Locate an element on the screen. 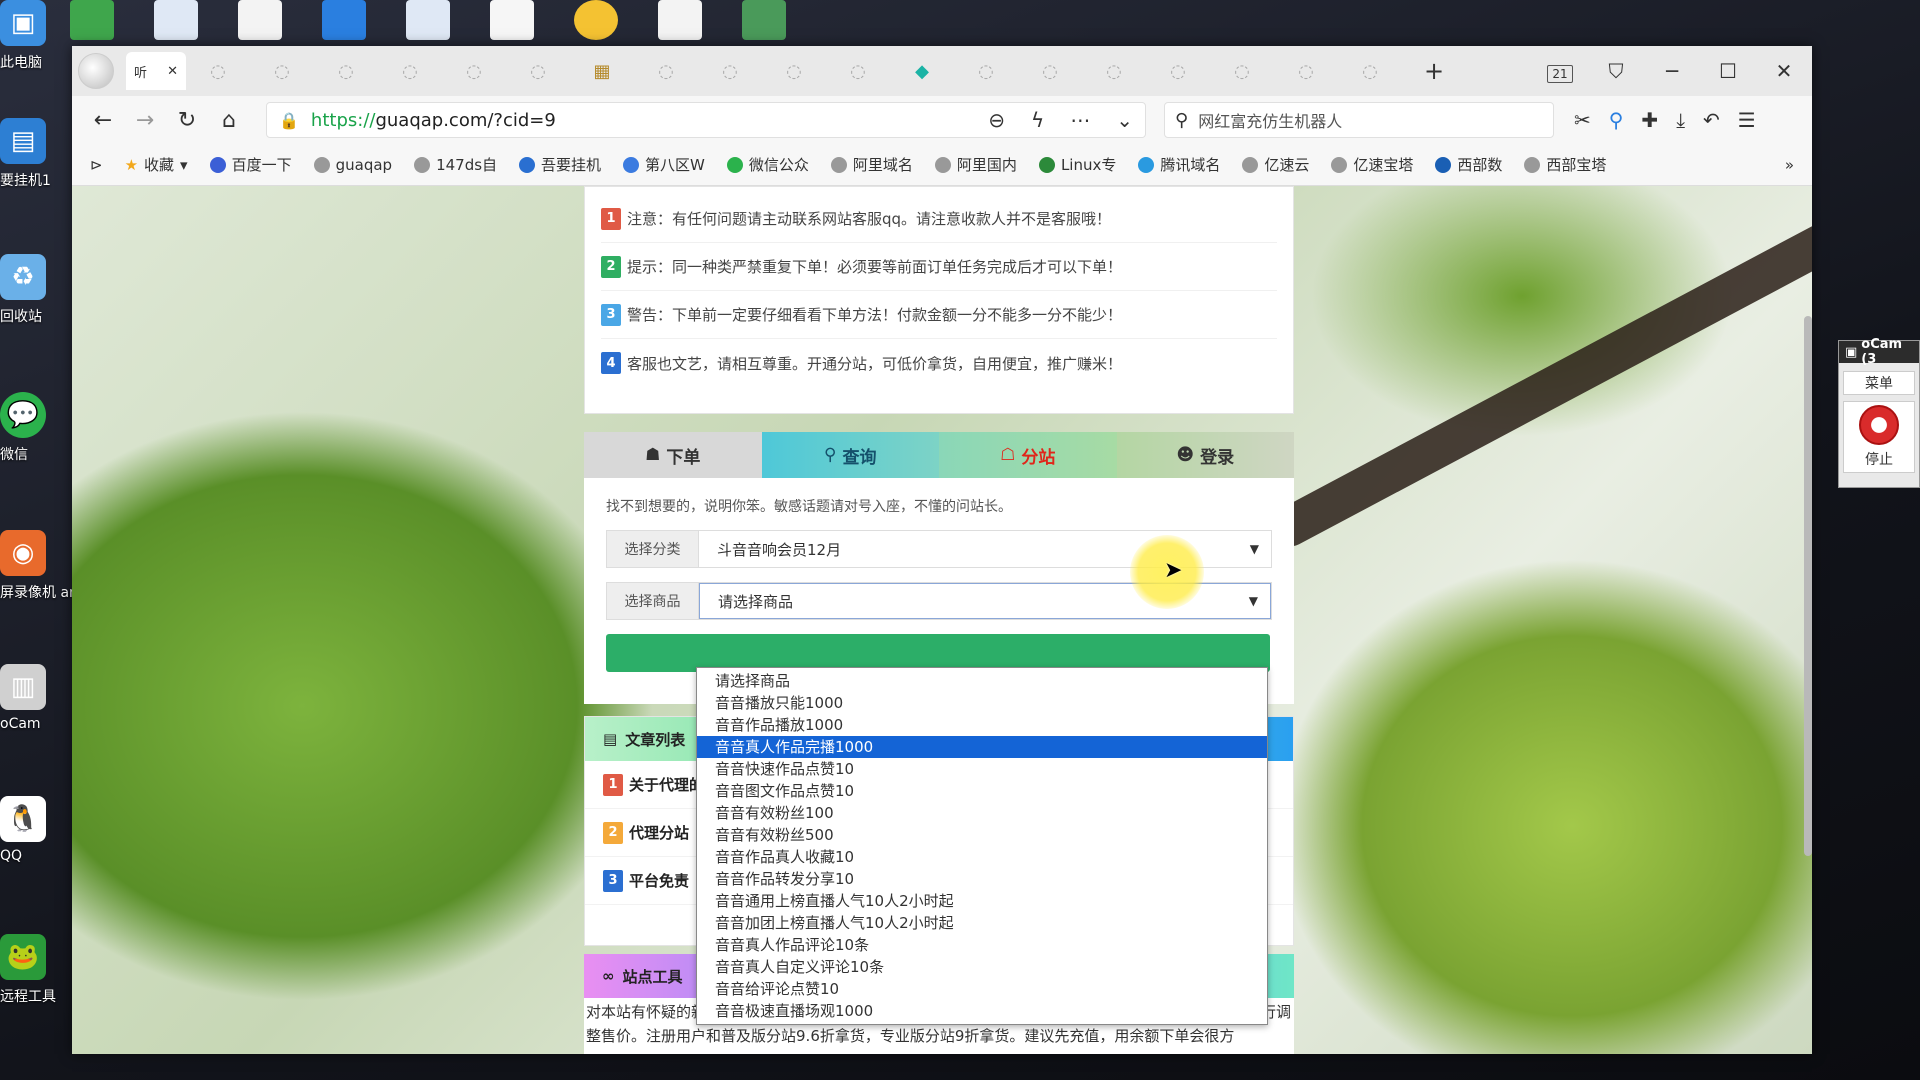 This screenshot has height=1080, width=1920. tab-active: 听 ✕ is located at coordinates (156, 71).